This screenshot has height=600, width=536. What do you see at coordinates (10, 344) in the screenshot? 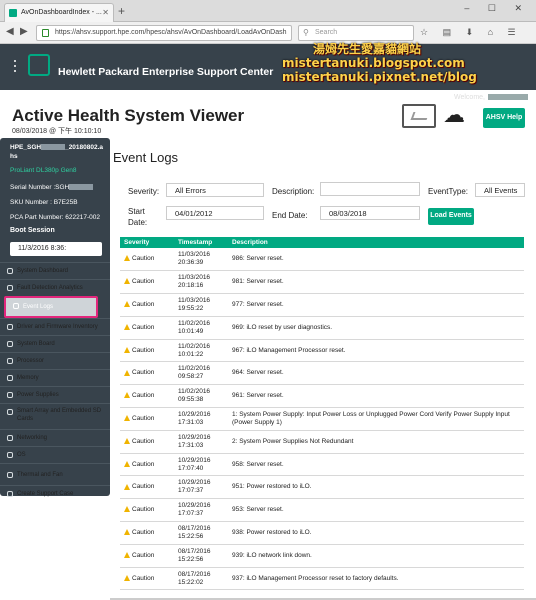
I see `board-icon` at bounding box center [10, 344].